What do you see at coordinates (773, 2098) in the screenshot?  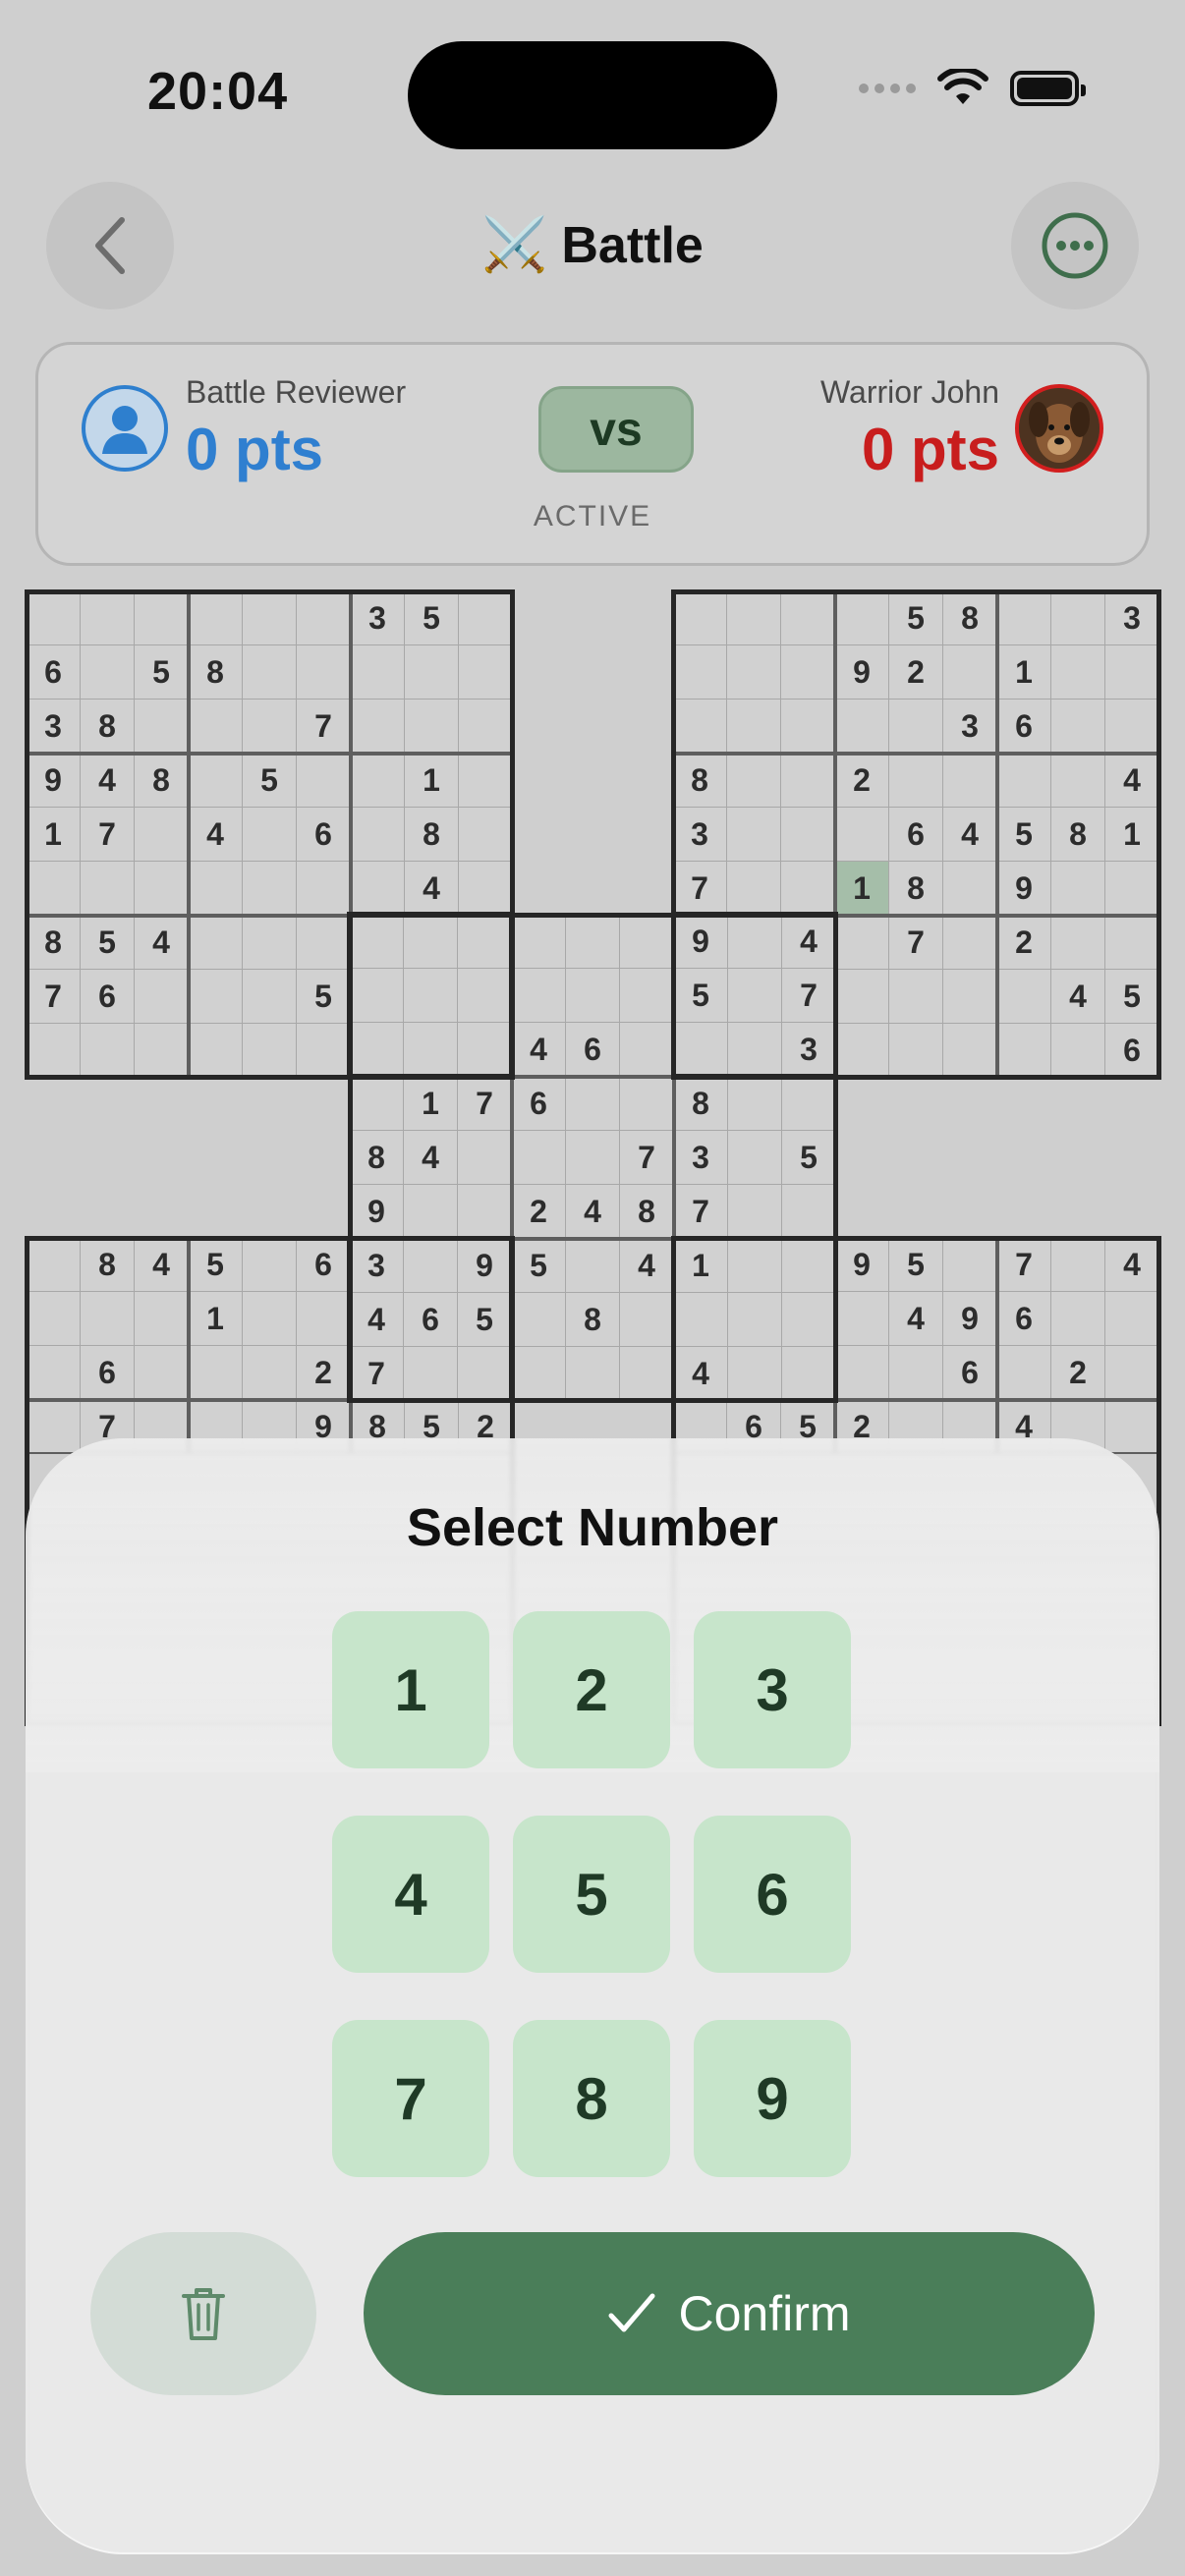 I see `number-key-9: 9` at bounding box center [773, 2098].